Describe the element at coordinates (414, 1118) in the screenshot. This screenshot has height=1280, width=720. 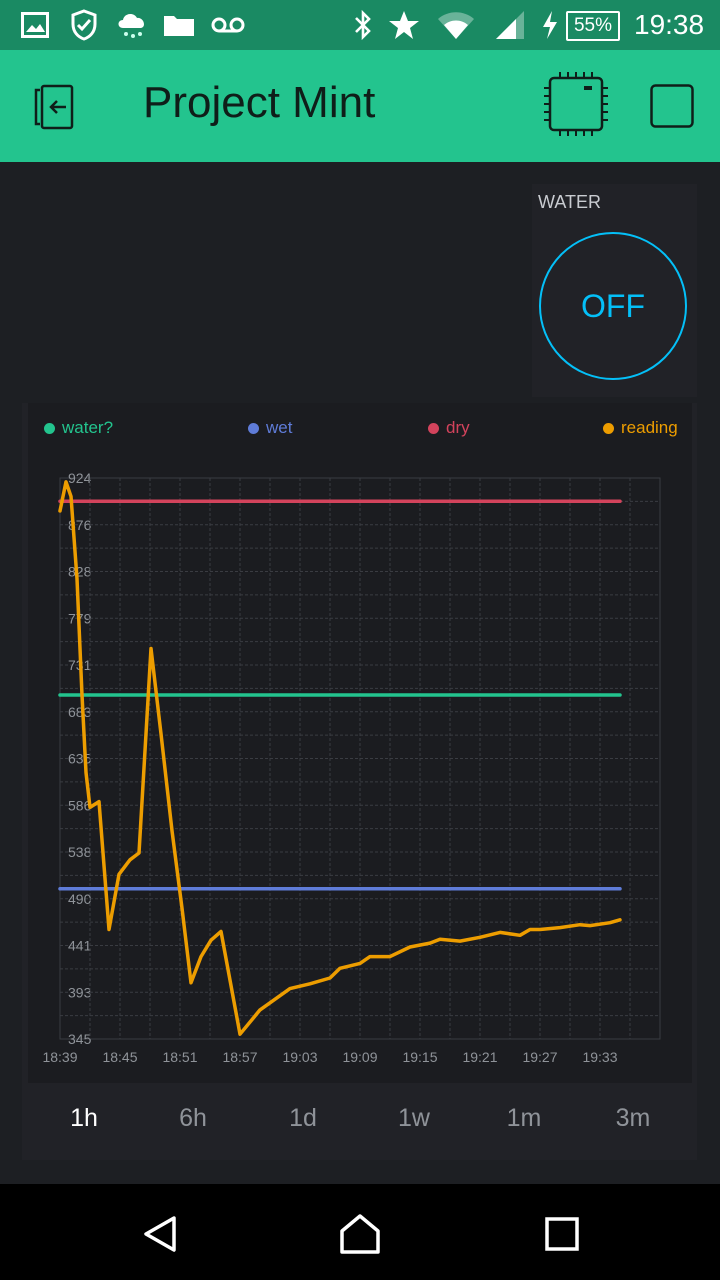
I see `range-button-1w: 1w` at that location.